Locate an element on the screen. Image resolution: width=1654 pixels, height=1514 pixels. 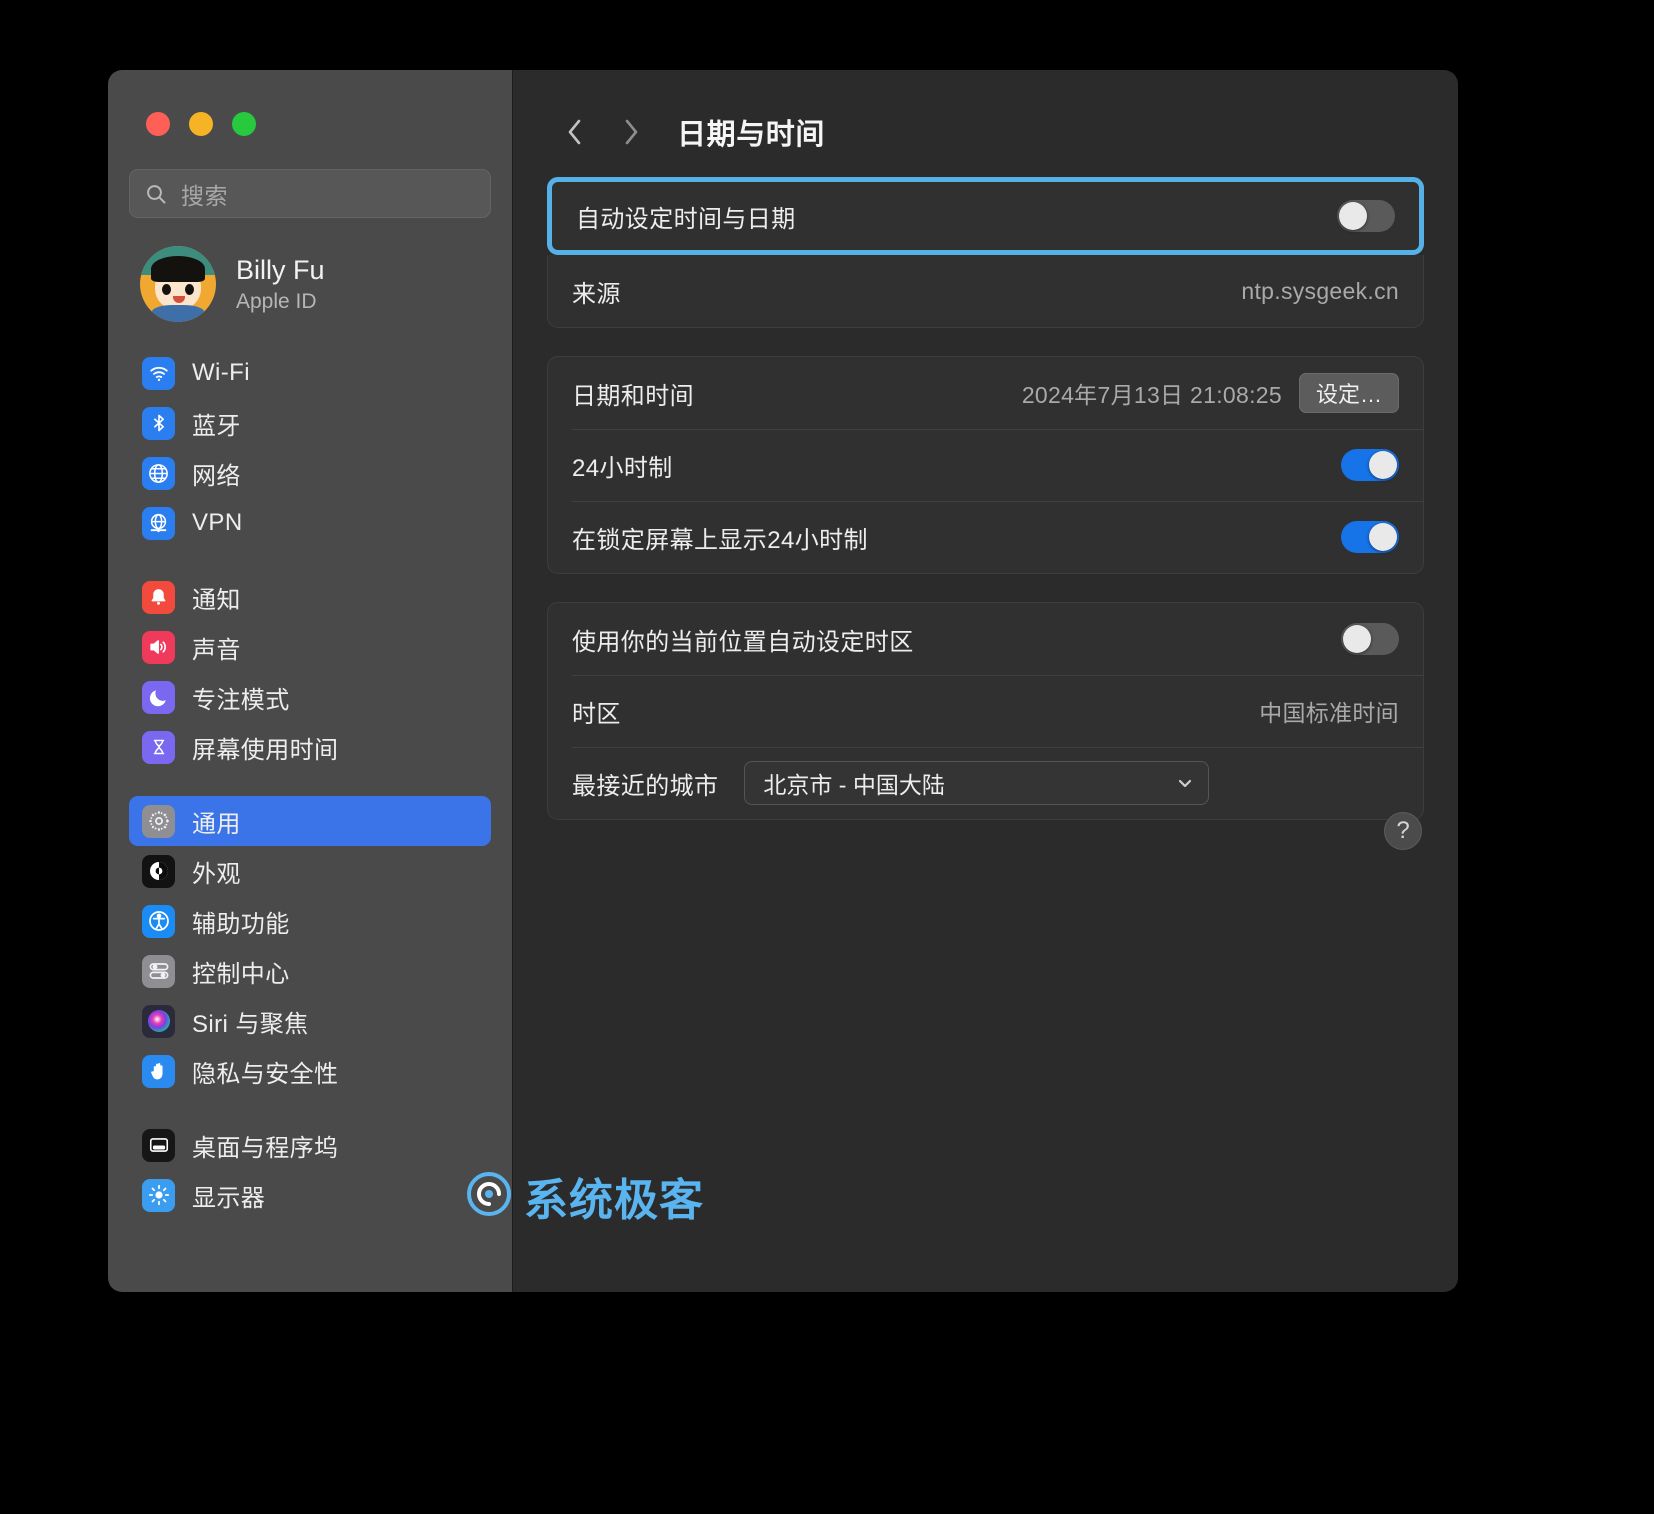
timezone-row: 时区 中国标准时间 is located at coordinates (985, 711).